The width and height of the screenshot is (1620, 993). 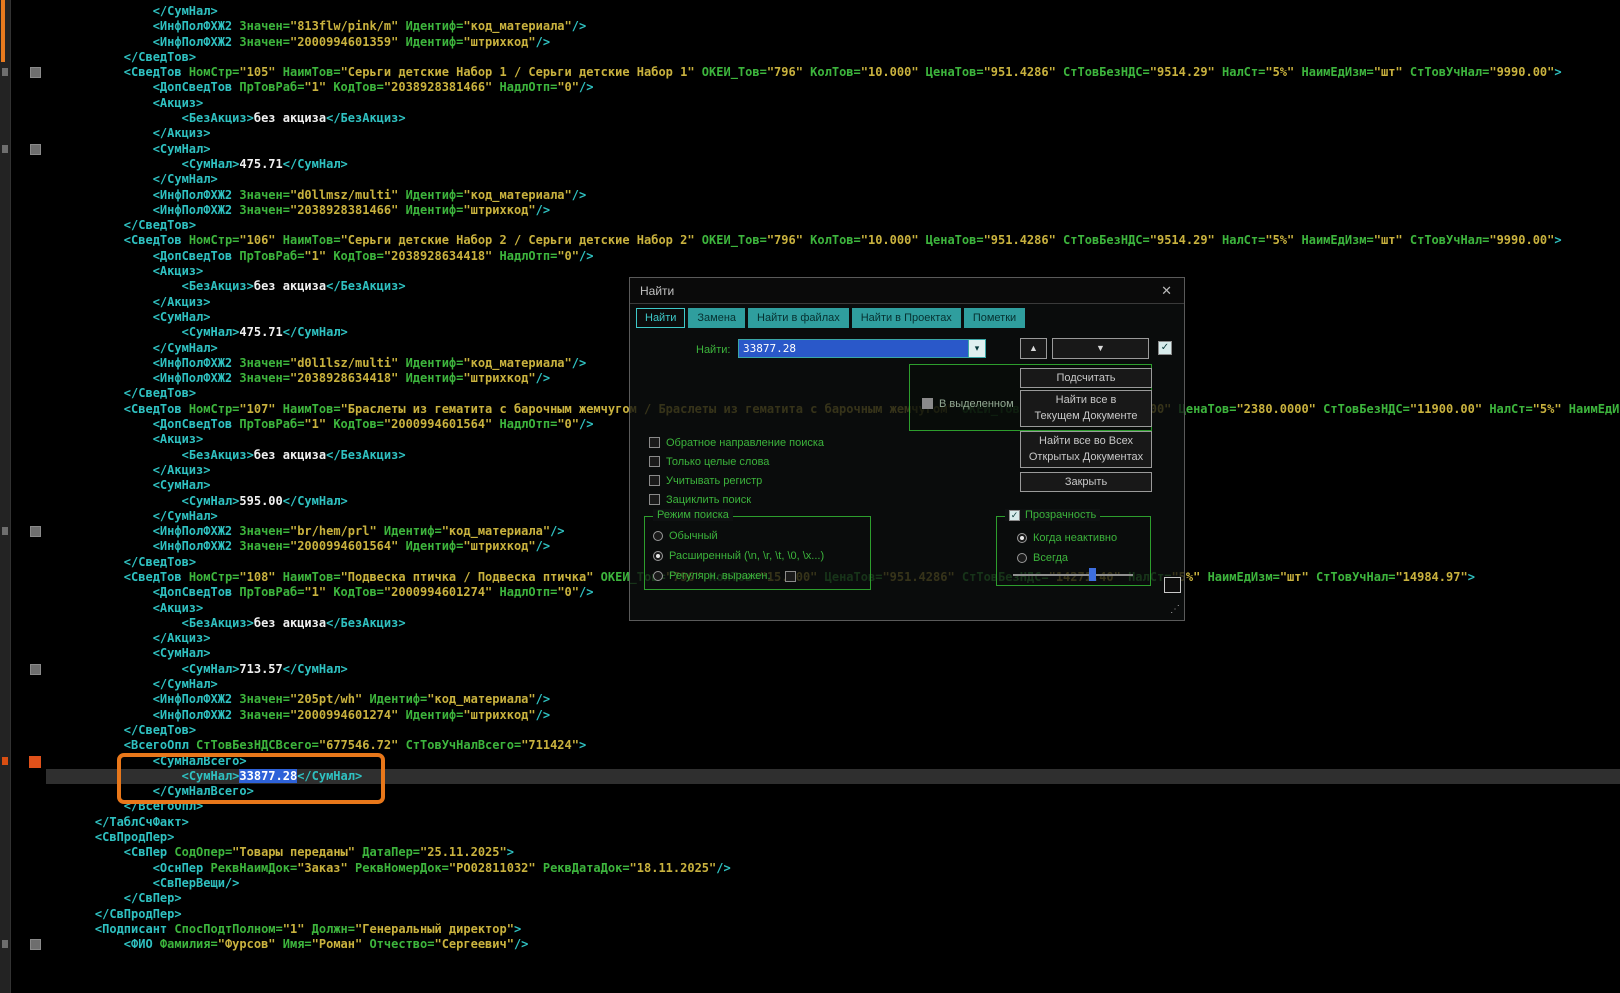 What do you see at coordinates (1061, 515) in the screenshot?
I see `transparency-label: Прозрачность` at bounding box center [1061, 515].